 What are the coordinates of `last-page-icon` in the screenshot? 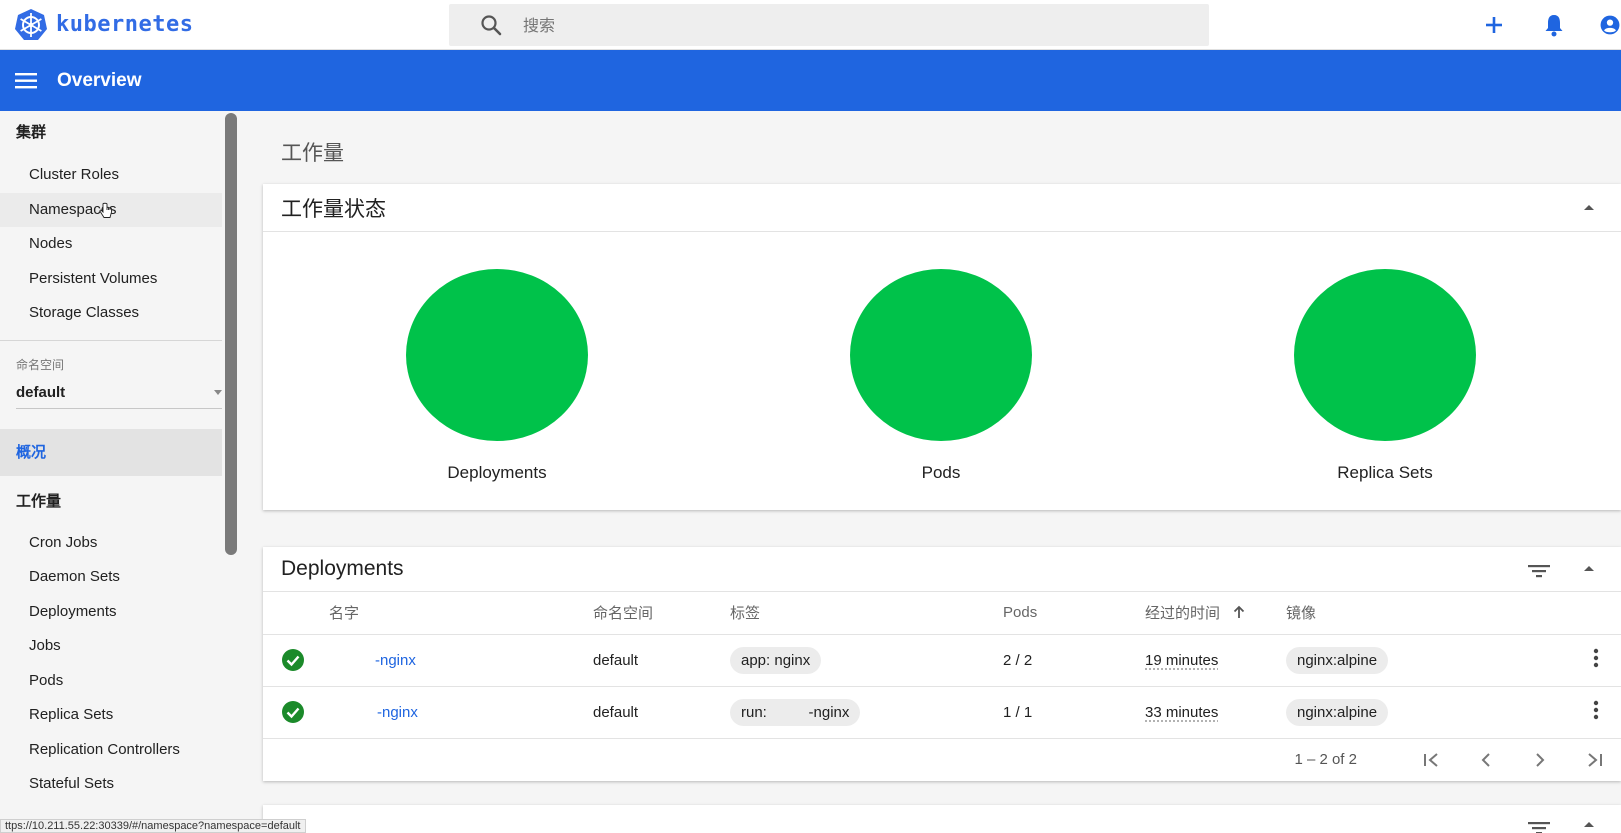 It's located at (1595, 759).